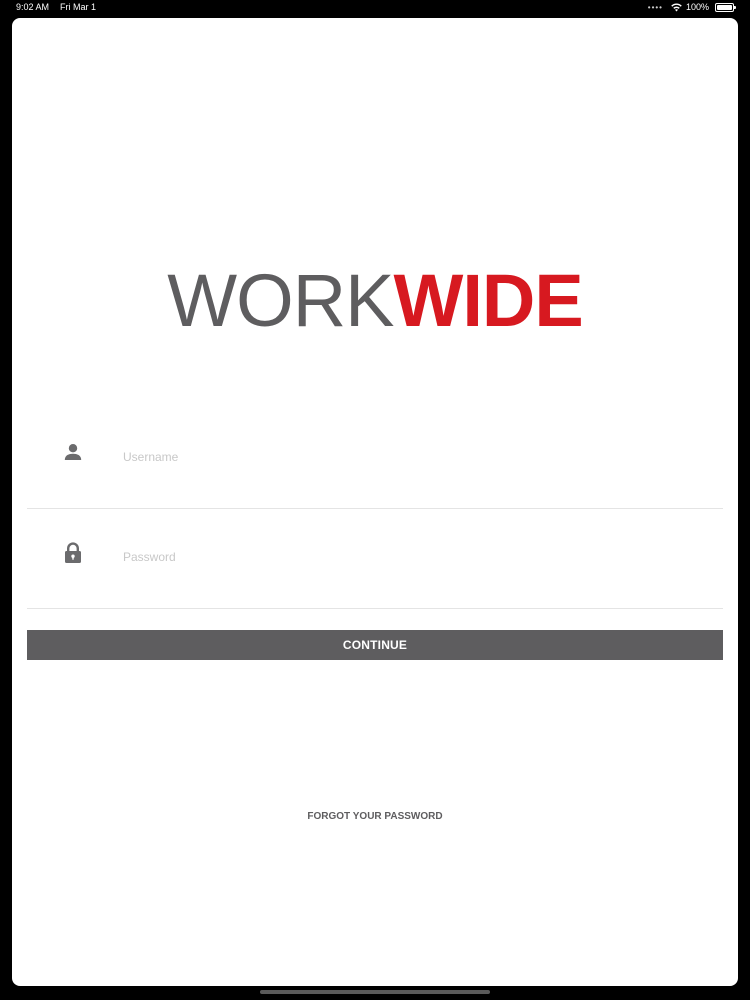 This screenshot has height=1000, width=750. What do you see at coordinates (375, 992) in the screenshot?
I see `home-indicator` at bounding box center [375, 992].